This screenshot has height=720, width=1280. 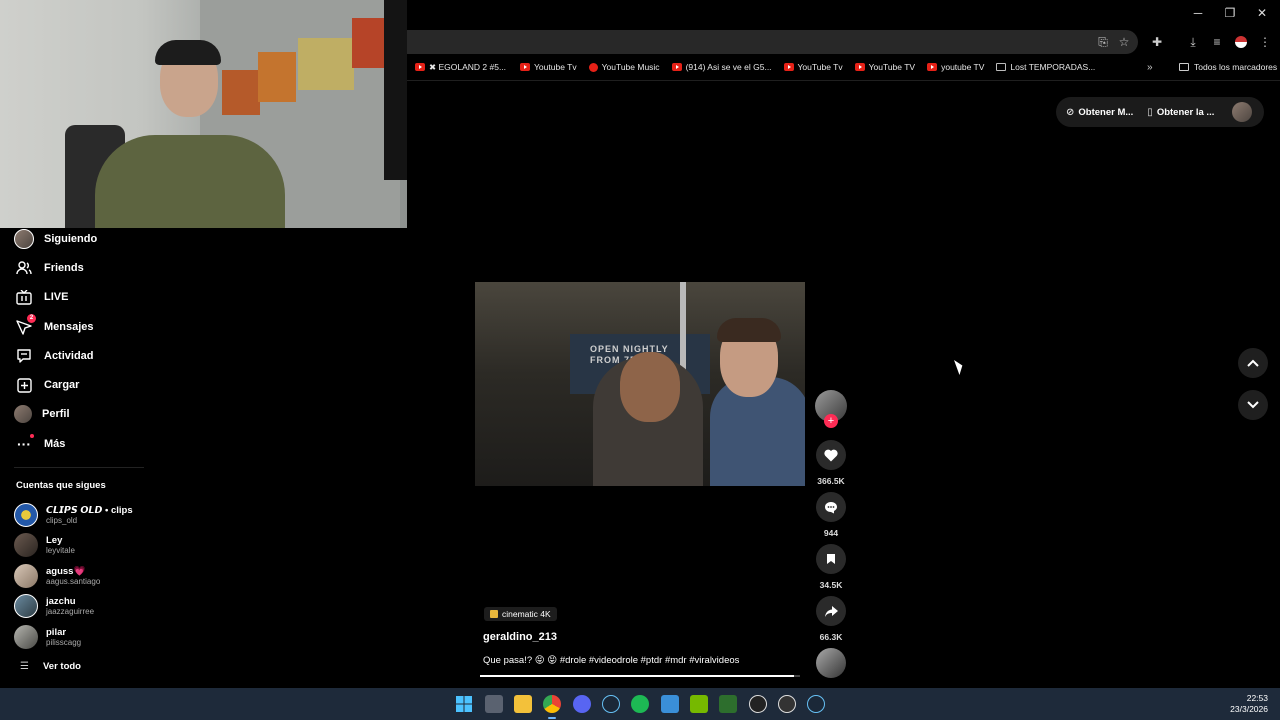 I want to click on effect-tag: cinematic 4K, so click(x=520, y=614).